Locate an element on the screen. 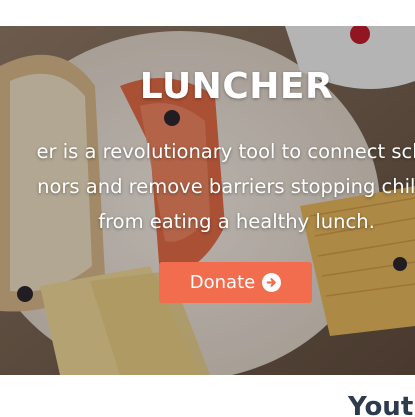  donate-button-label: Donate is located at coordinates (222, 282).